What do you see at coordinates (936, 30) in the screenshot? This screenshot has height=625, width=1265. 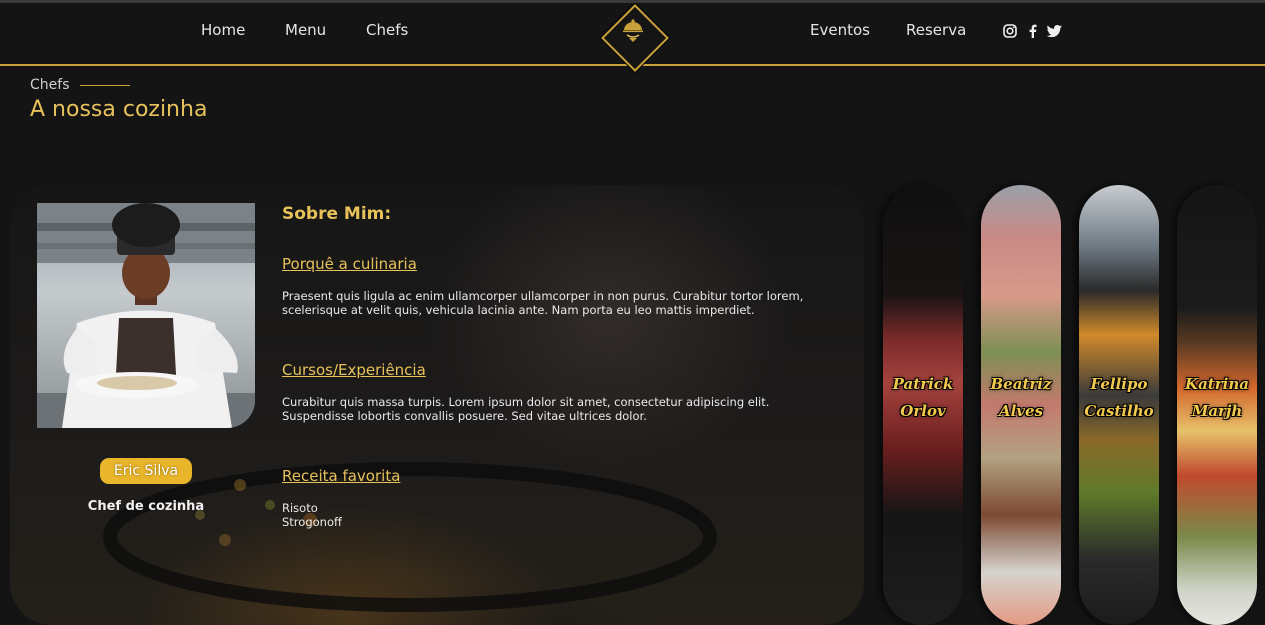 I see `nav-link-reserva: Reserva` at bounding box center [936, 30].